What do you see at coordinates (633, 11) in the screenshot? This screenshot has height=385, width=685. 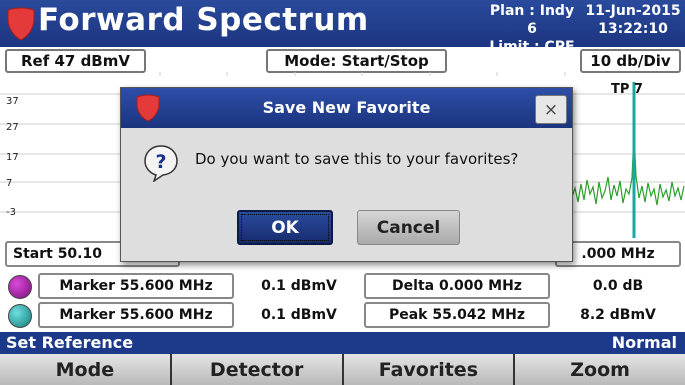 I see `date-label: 11-Jun-2015` at bounding box center [633, 11].